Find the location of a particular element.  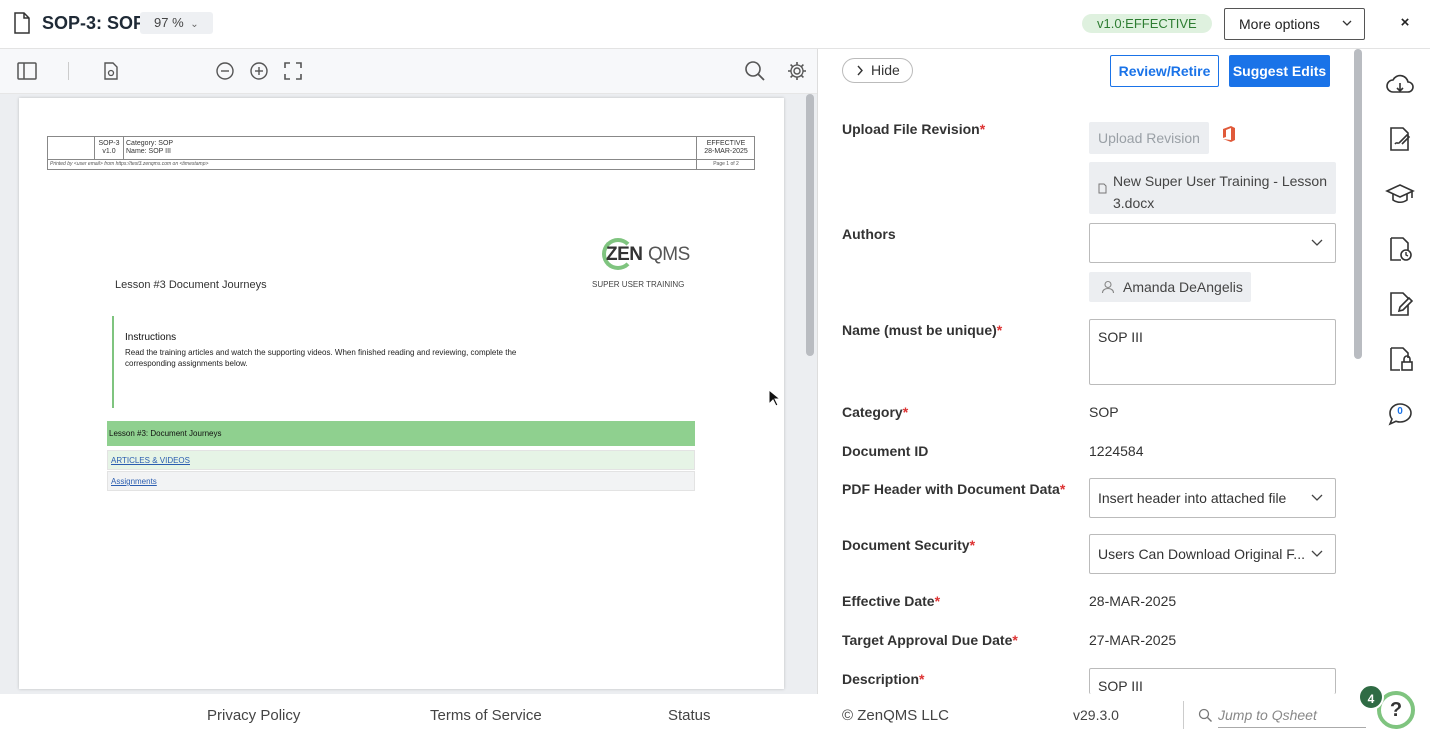

close-button: × is located at coordinates (1405, 23).